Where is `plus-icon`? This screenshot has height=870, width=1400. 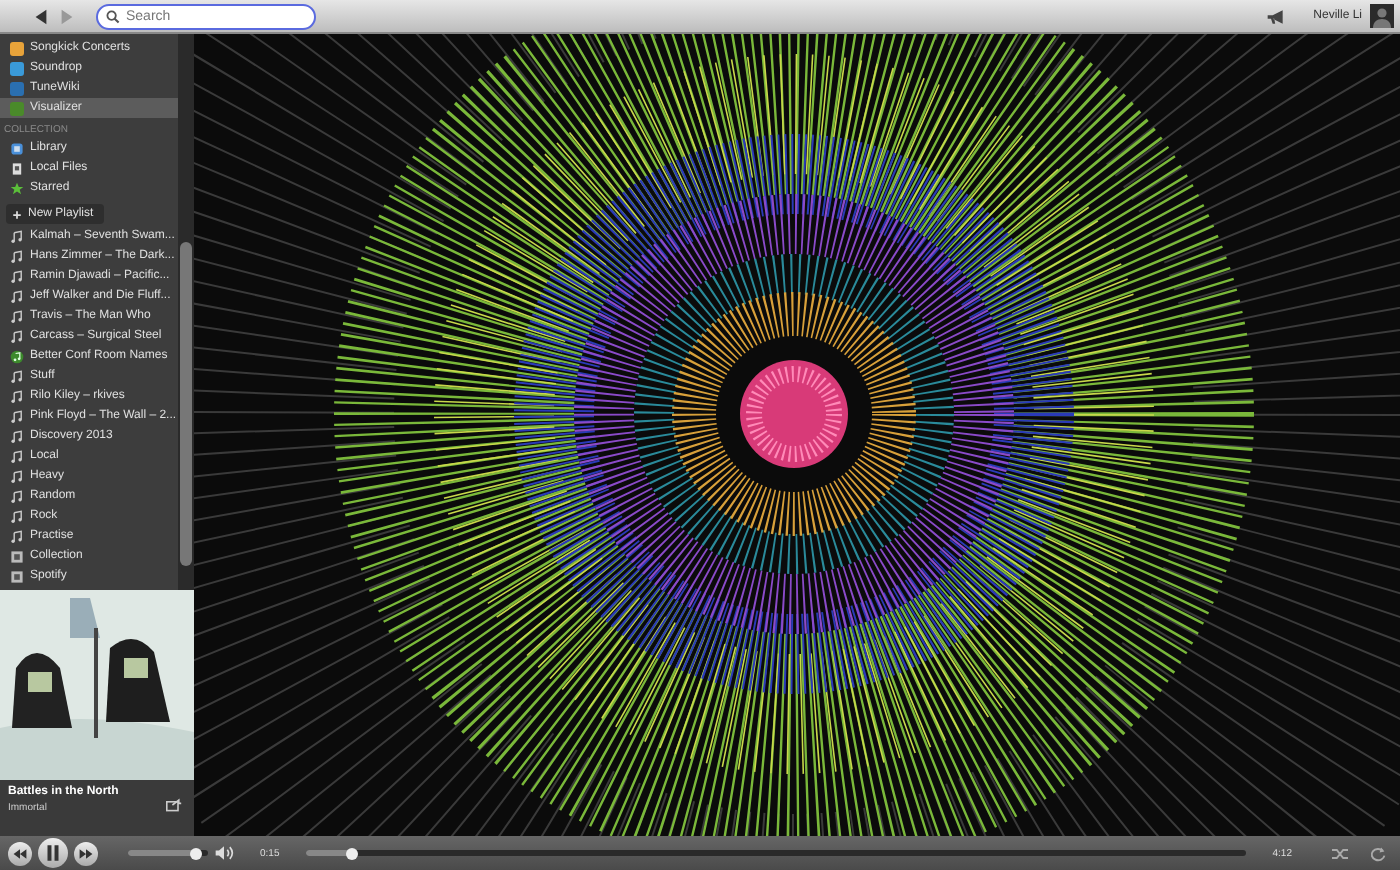
plus-icon is located at coordinates (17, 214).